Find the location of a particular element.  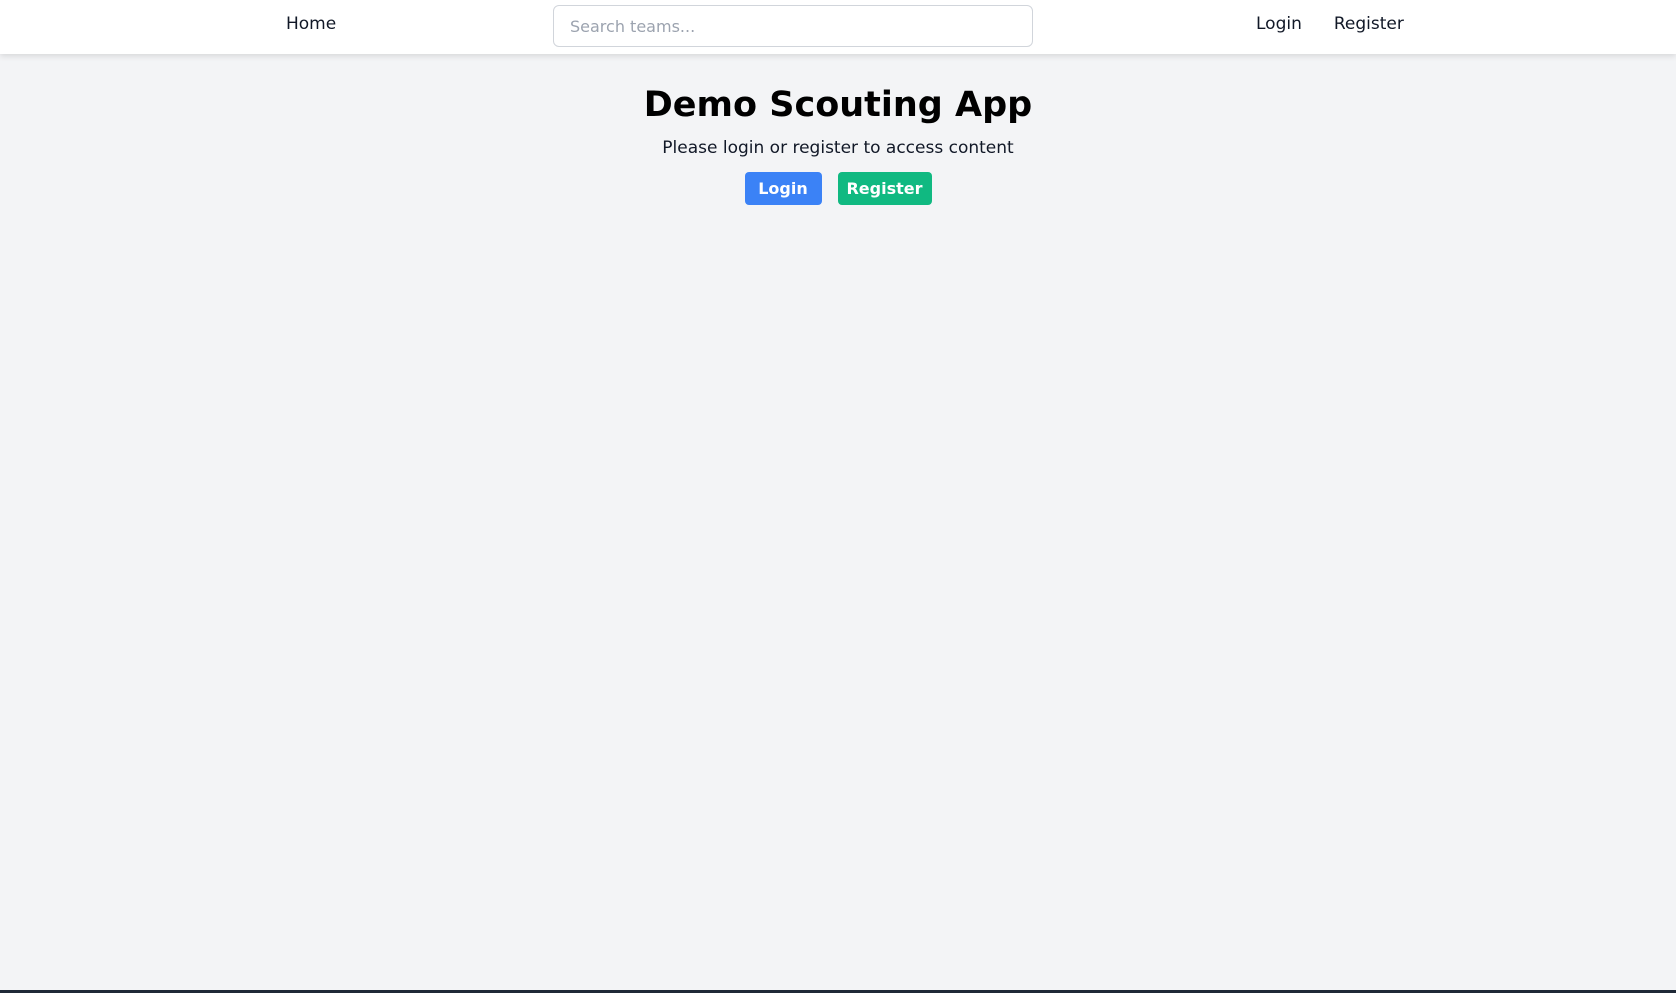

register-button: Register is located at coordinates (884, 188).